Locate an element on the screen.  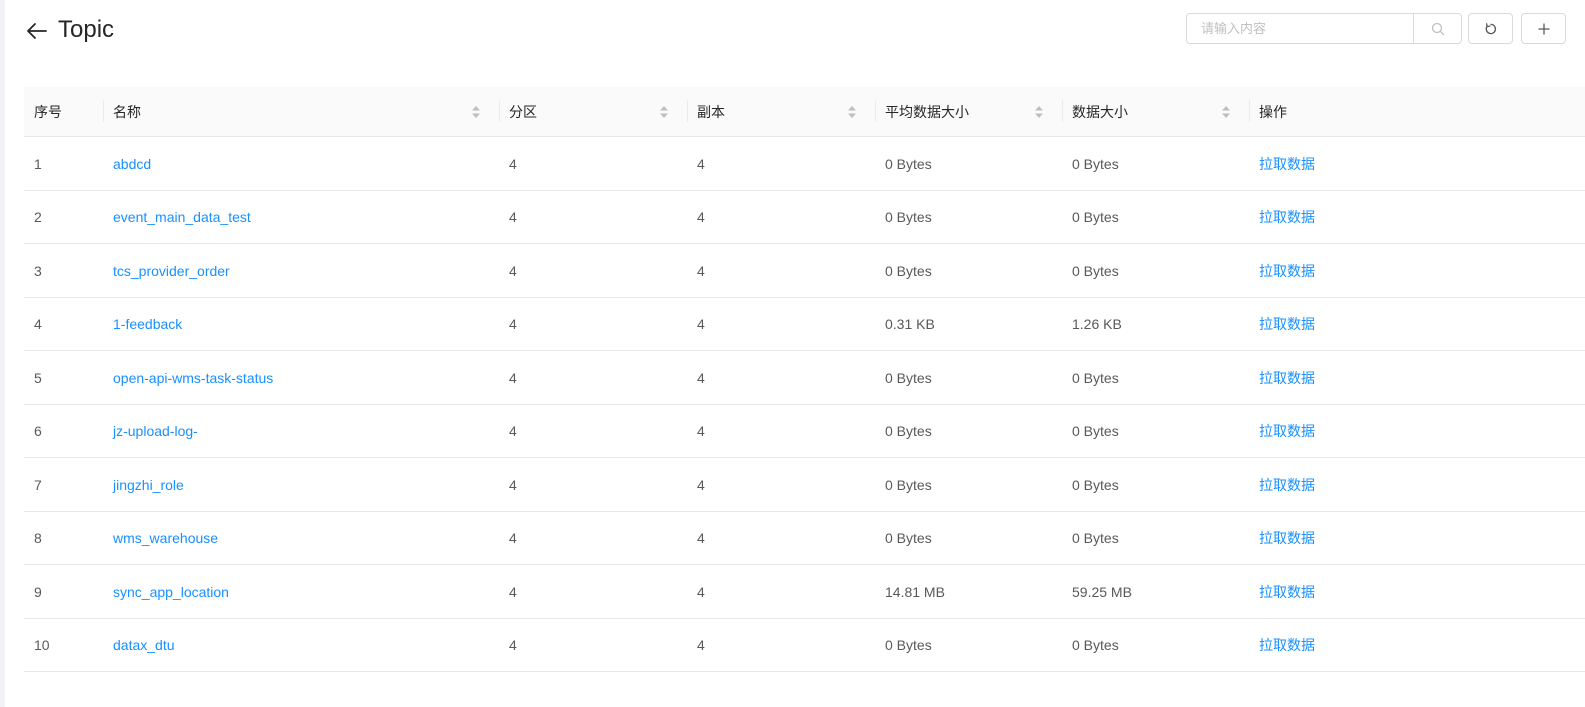
search-button is located at coordinates (1437, 28).